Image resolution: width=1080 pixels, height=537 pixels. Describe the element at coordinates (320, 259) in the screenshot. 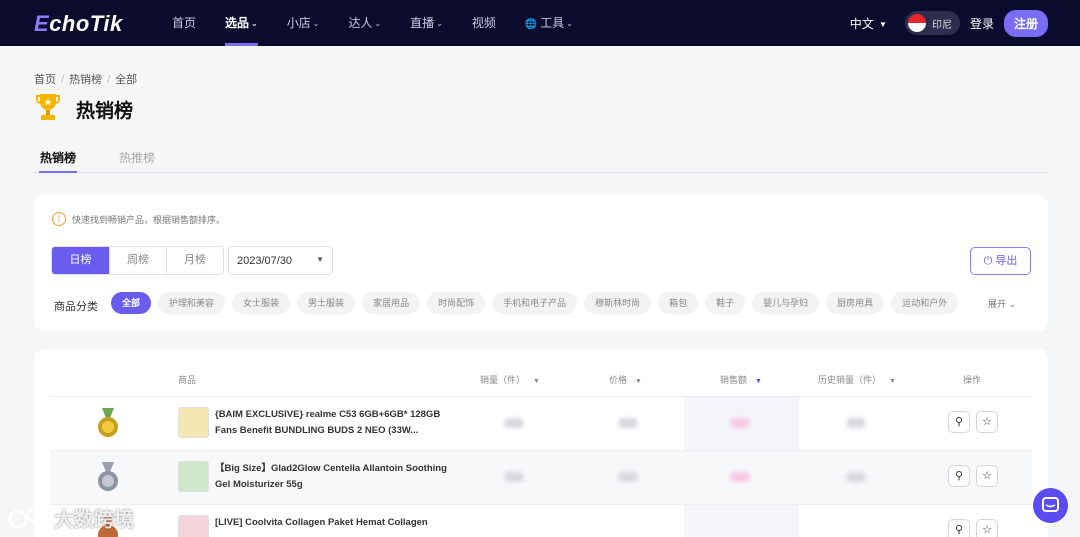

I see `chevron-down-icon: ▼` at that location.